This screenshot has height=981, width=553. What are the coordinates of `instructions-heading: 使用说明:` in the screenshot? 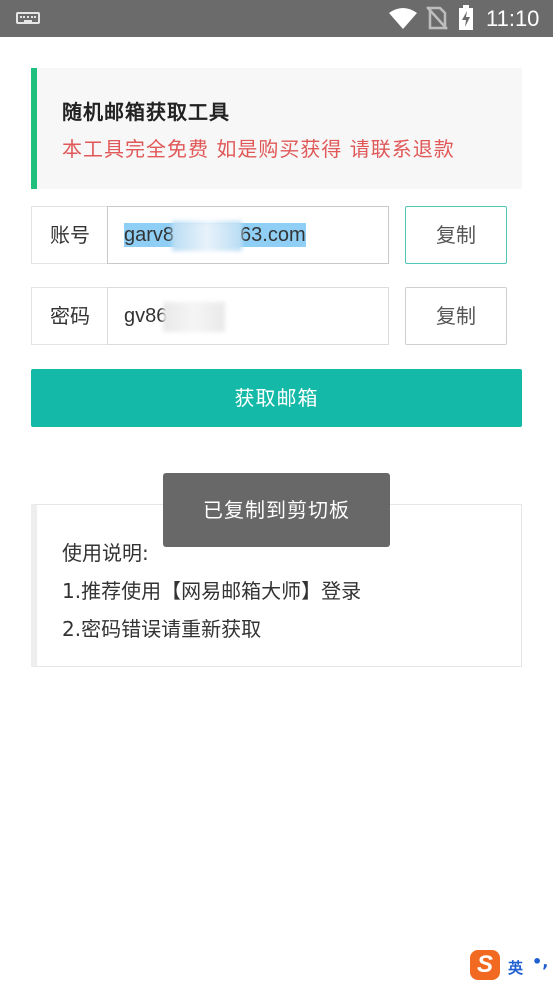 It's located at (105, 553).